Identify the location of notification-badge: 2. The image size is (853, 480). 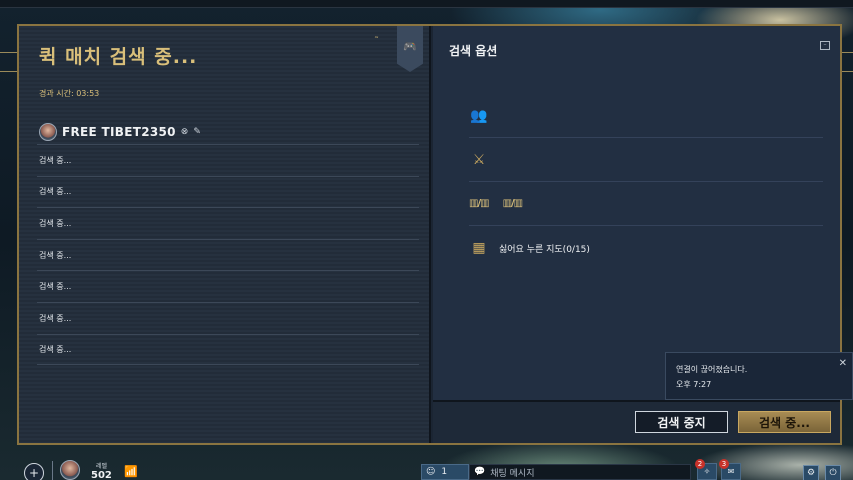
(700, 464).